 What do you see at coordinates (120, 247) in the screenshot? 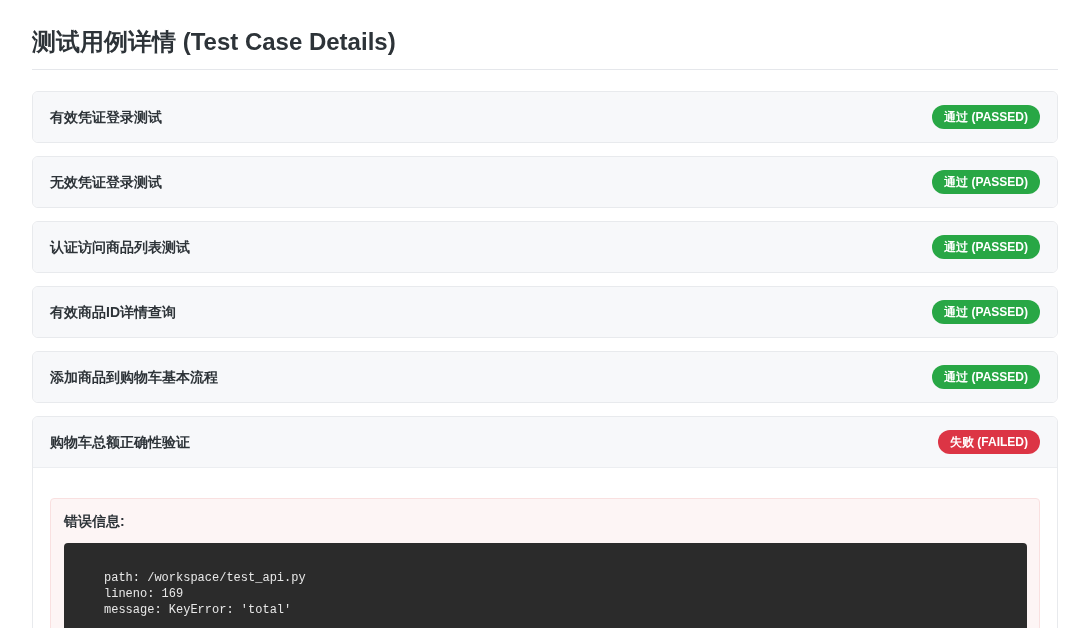
I see `test-case-name: 认证访问商品列表测试` at bounding box center [120, 247].